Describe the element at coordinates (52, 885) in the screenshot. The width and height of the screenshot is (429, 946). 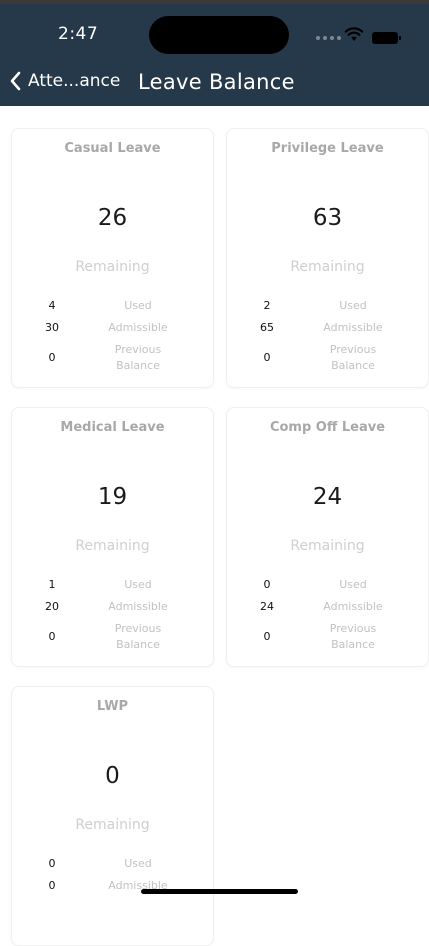
I see `admissible-value: 0` at that location.